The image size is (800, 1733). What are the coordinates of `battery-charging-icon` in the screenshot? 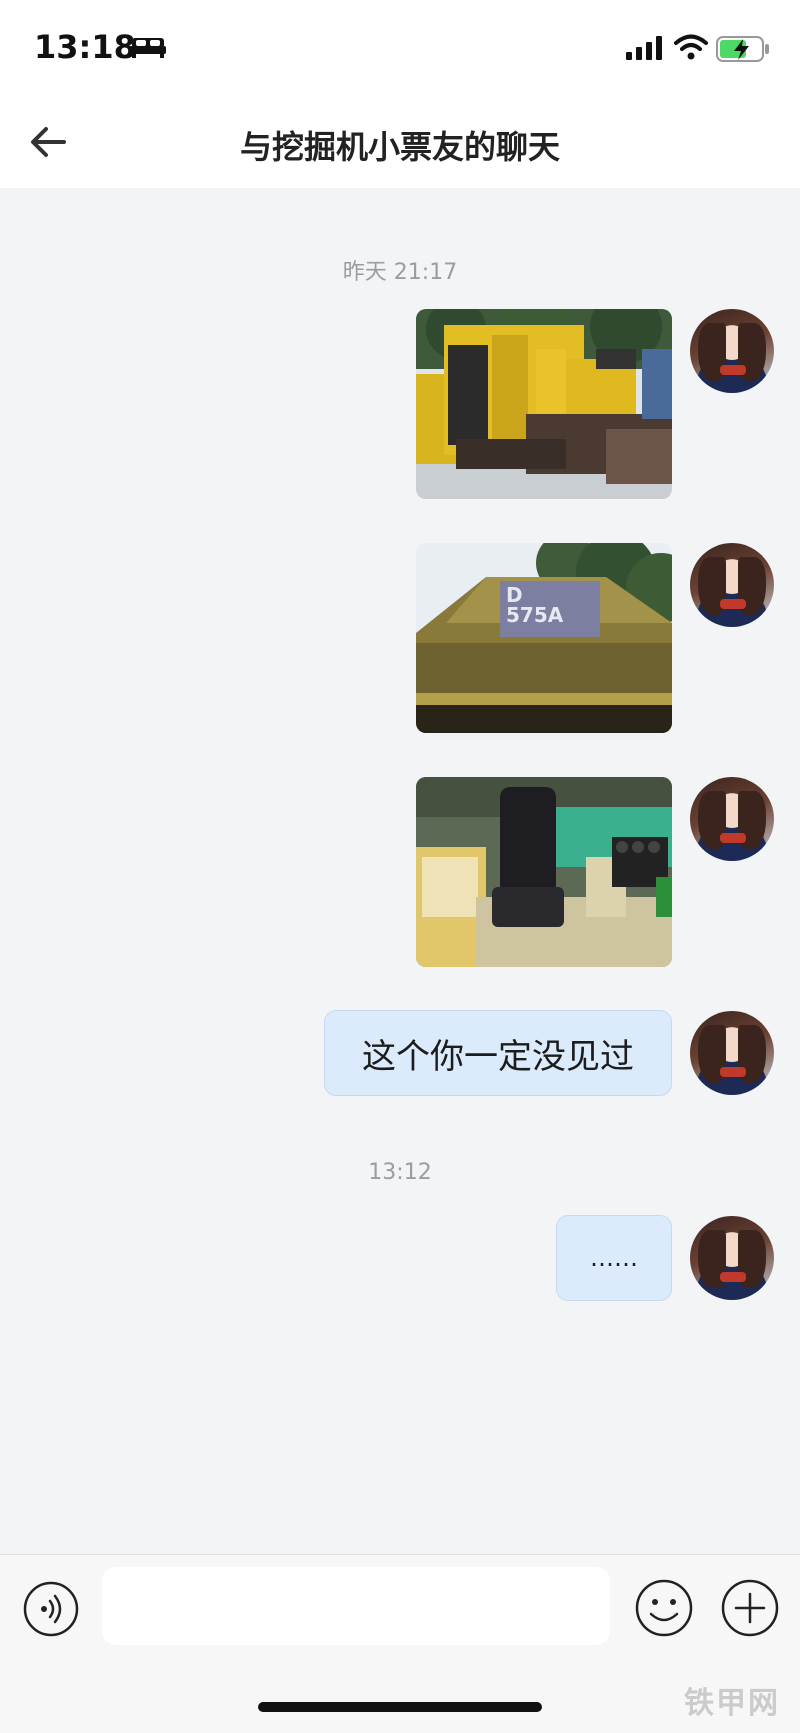 It's located at (743, 51).